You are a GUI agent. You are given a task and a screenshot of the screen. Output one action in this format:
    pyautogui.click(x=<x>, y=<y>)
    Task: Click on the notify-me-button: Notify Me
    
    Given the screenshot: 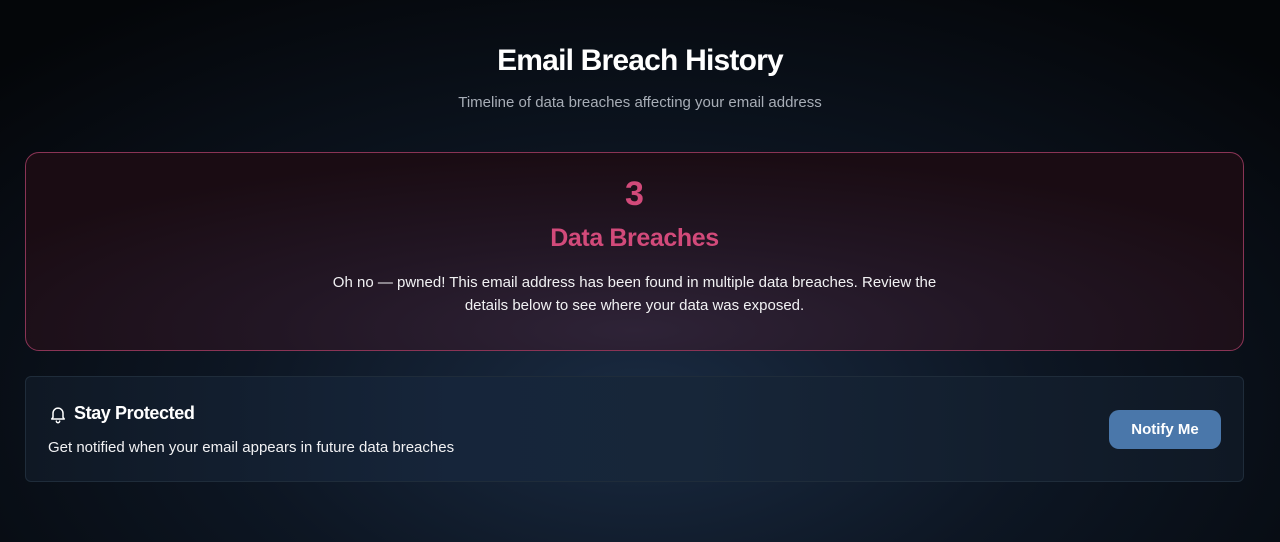 What is the action you would take?
    pyautogui.click(x=1165, y=429)
    